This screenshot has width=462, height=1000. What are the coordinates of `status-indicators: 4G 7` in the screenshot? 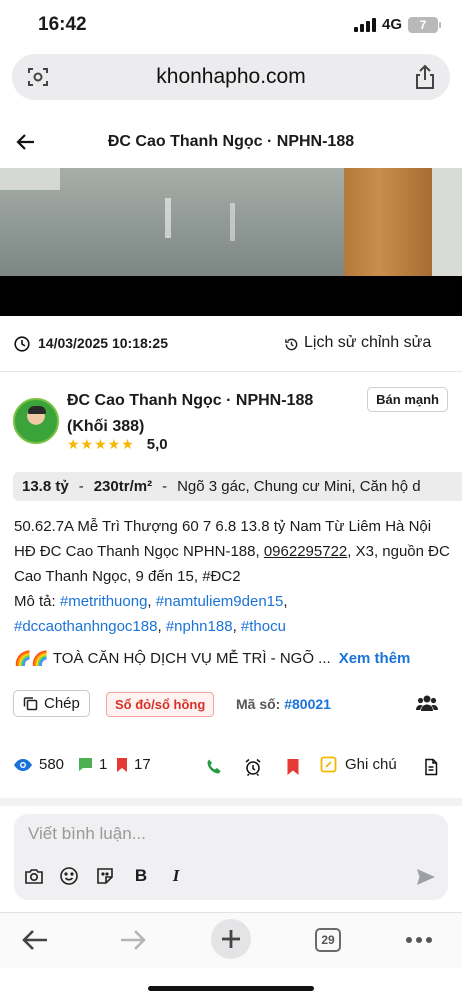 It's located at (397, 24).